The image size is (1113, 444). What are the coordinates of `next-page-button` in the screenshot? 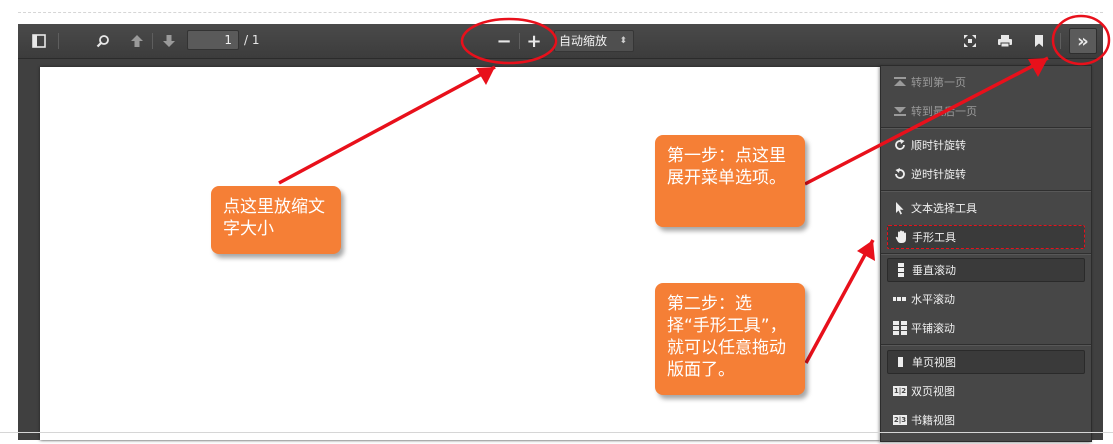 It's located at (169, 41).